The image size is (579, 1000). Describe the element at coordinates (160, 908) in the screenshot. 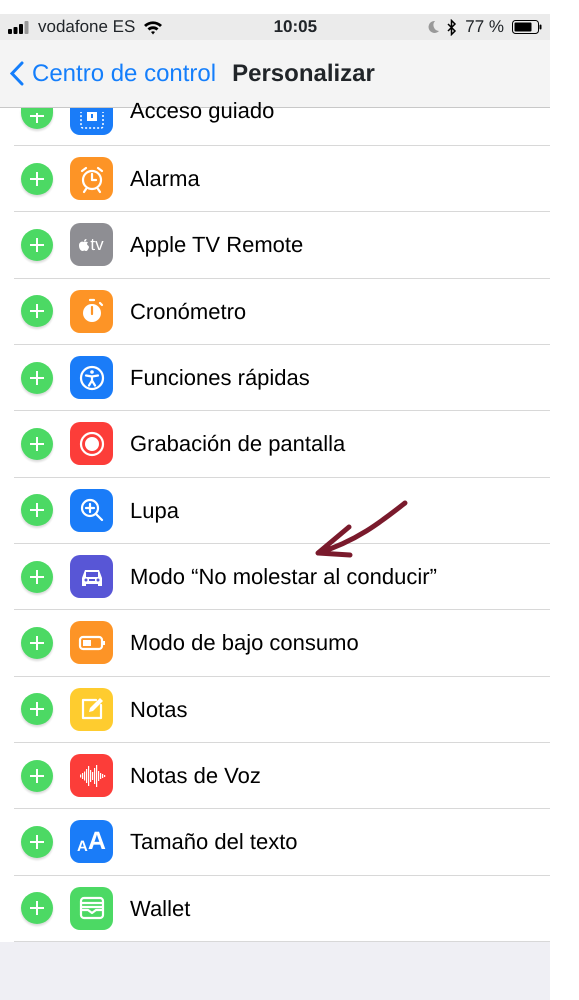

I see `item-label: Wallet` at that location.